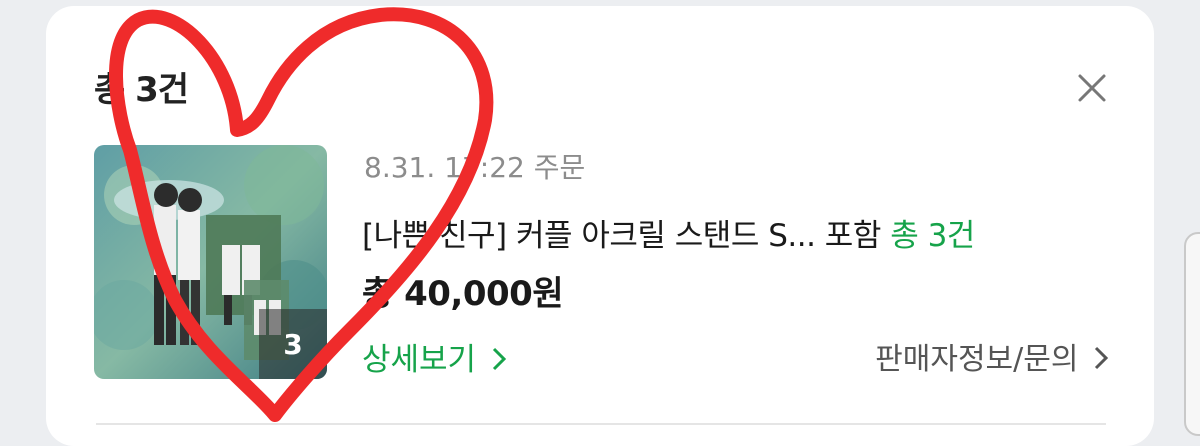  I want to click on order-date: 8.31. 17:22 주문, so click(475, 167).